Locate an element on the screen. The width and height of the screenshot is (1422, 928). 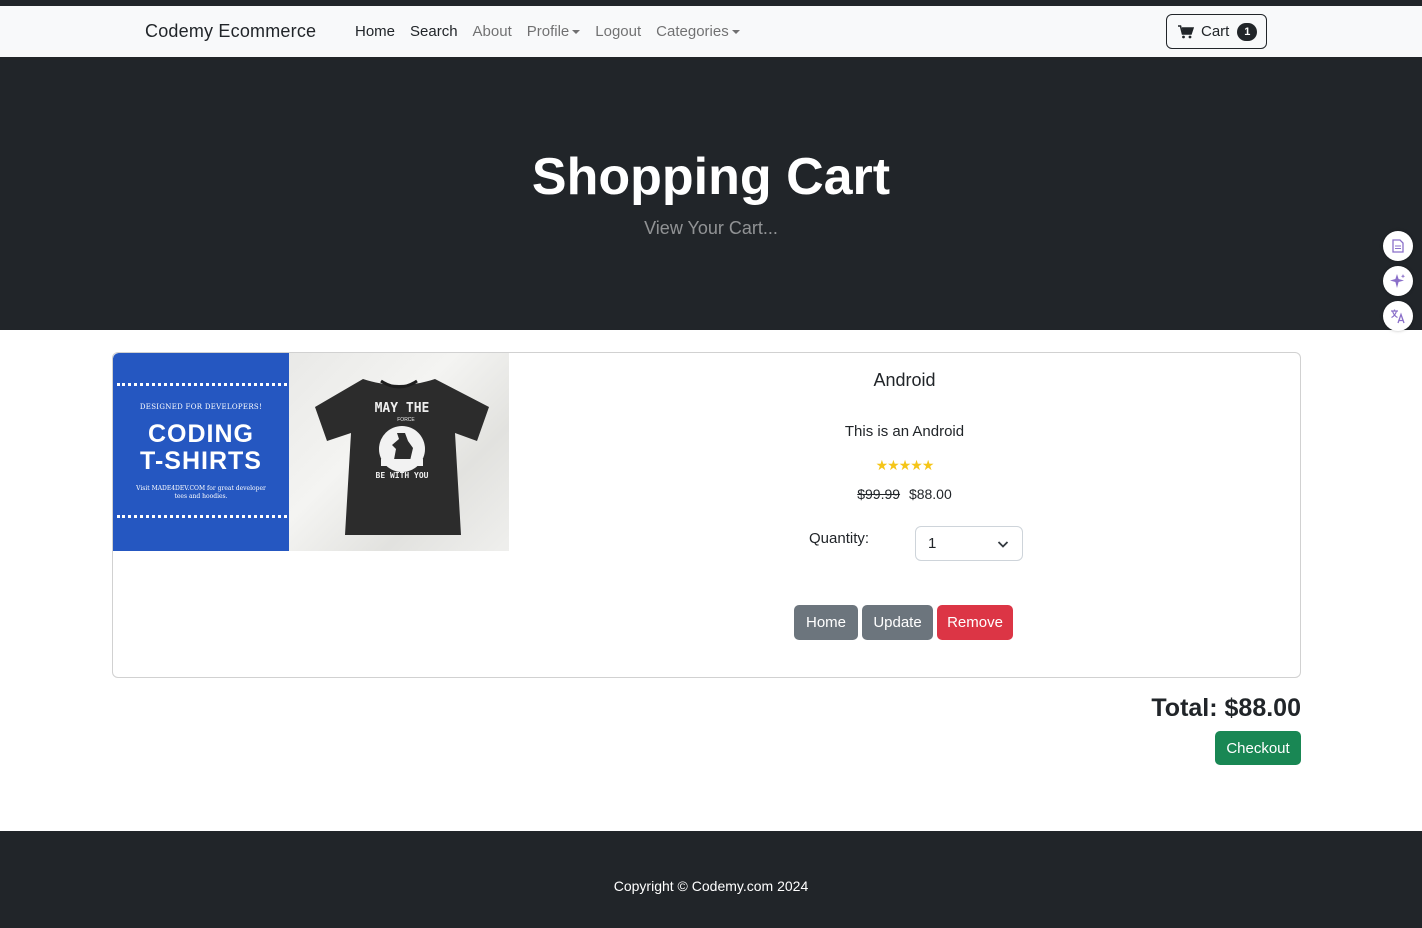
sale-price: $88.00 is located at coordinates (930, 494).